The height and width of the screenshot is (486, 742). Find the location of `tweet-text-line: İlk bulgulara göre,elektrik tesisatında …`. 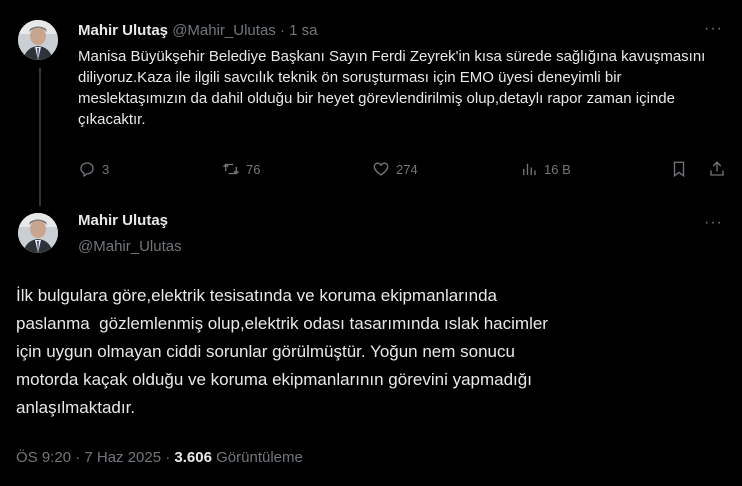

tweet-text-line: İlk bulgulara göre,elektrik tesisatında … is located at coordinates (256, 295).